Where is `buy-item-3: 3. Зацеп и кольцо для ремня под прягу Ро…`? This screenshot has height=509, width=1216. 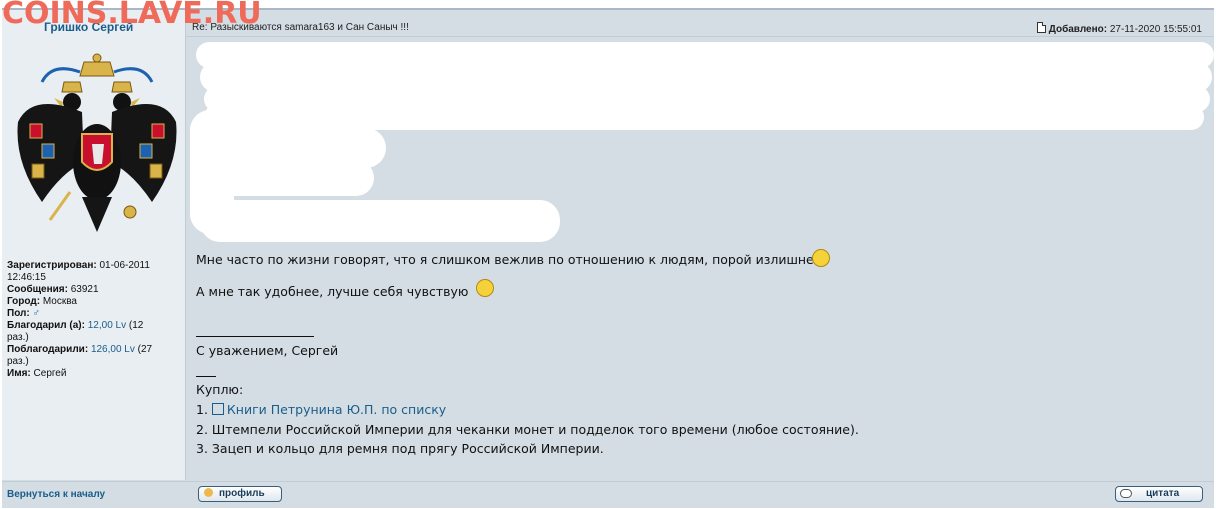 buy-item-3: 3. Зацеп и кольцо для ремня под прягу Ро… is located at coordinates (400, 448).